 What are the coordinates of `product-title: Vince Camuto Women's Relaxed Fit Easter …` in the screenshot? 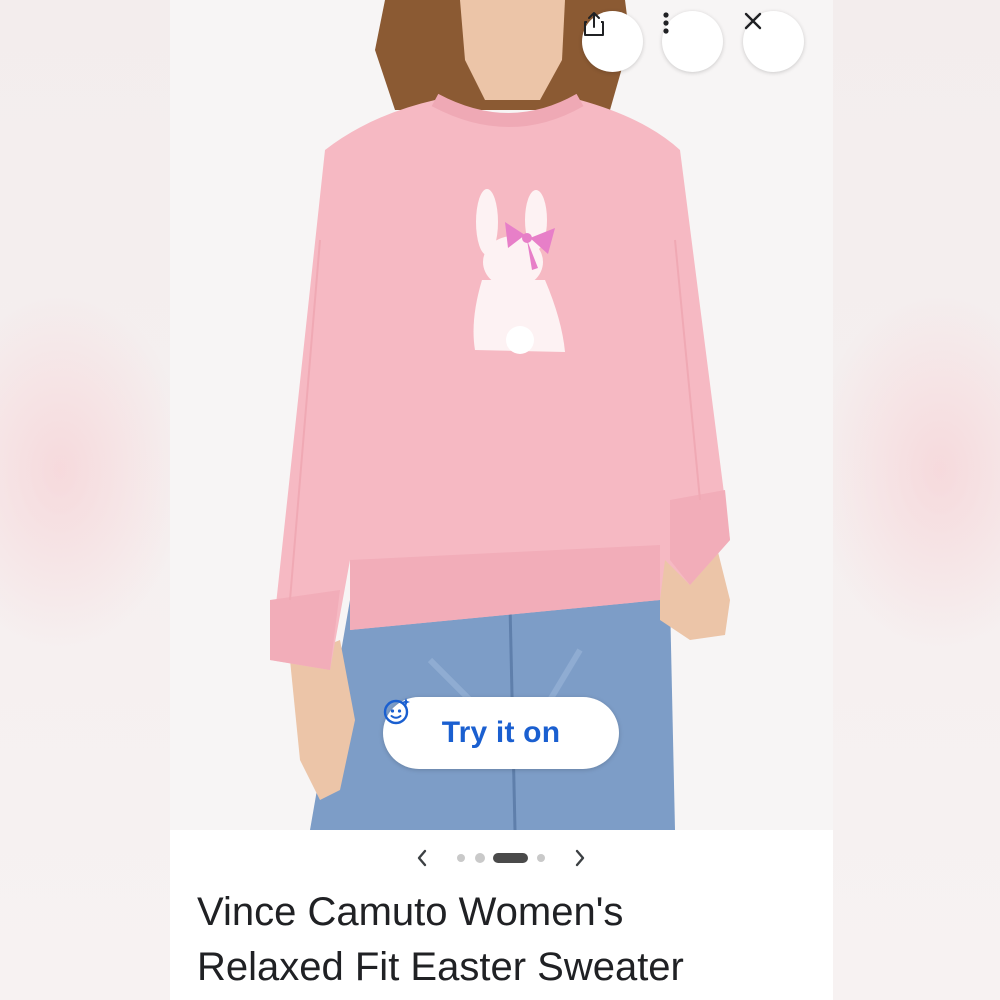 It's located at (507, 940).